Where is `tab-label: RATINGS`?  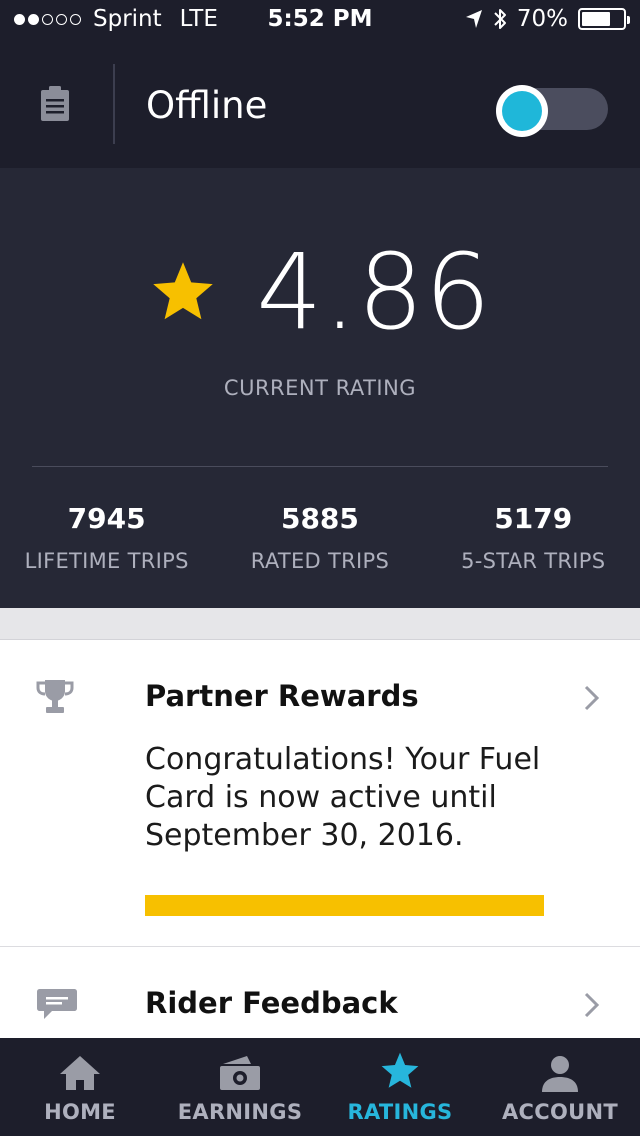
tab-label: RATINGS is located at coordinates (400, 1112).